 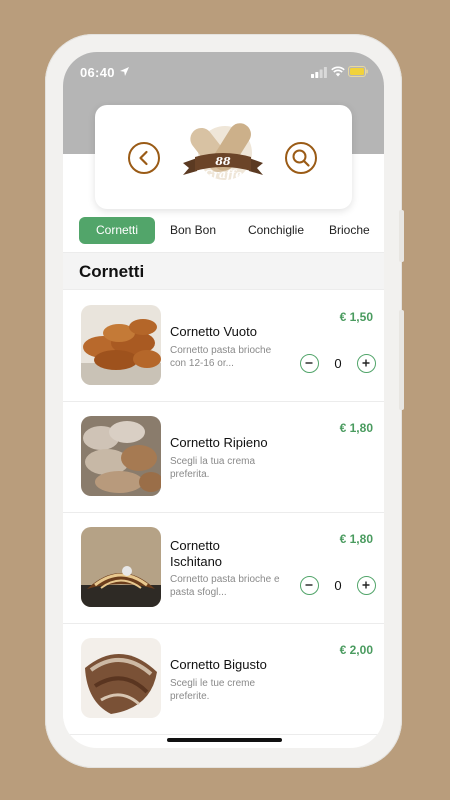 I want to click on search-icon, so click(x=301, y=158).